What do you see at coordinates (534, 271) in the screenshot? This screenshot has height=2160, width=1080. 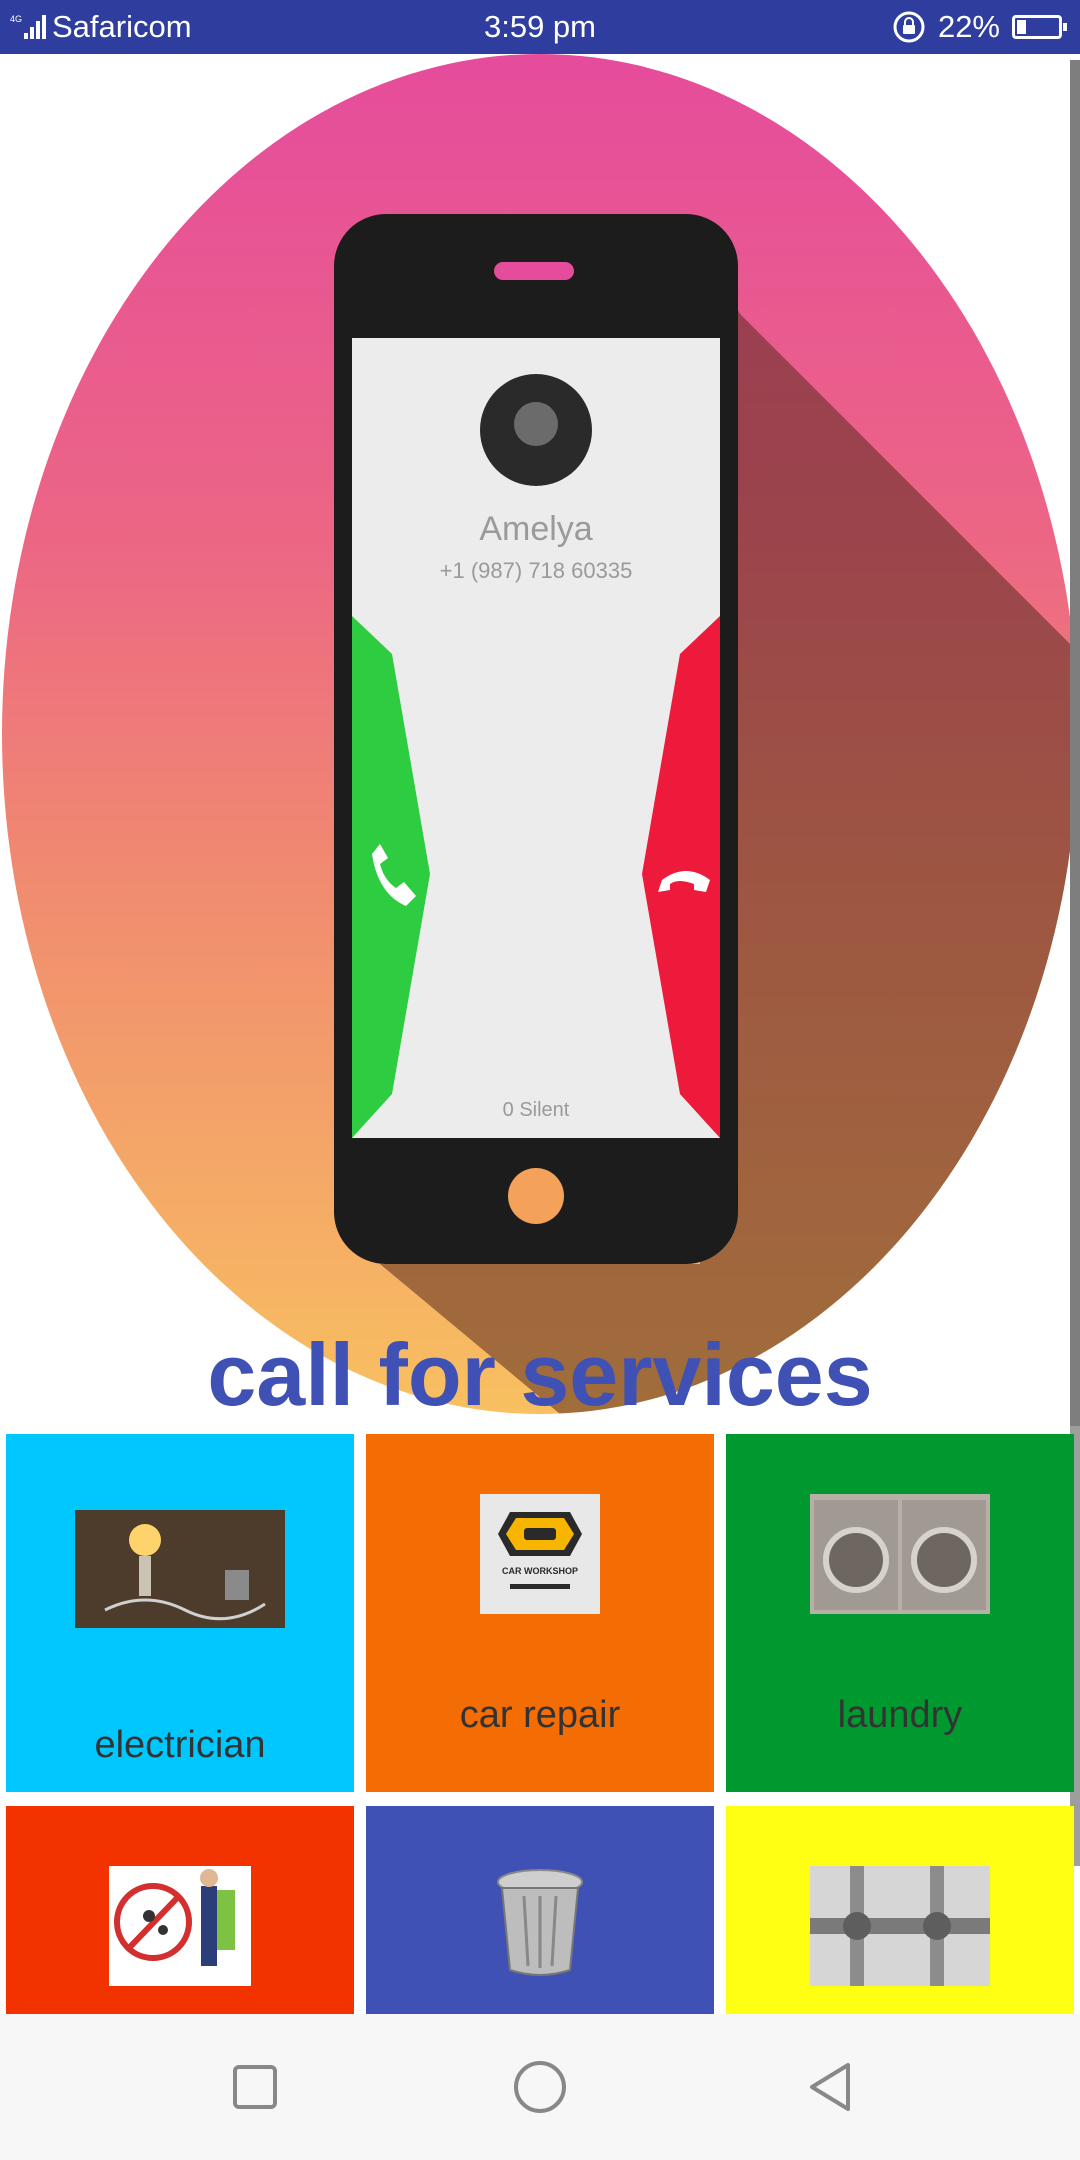 I see `phone-speaker` at bounding box center [534, 271].